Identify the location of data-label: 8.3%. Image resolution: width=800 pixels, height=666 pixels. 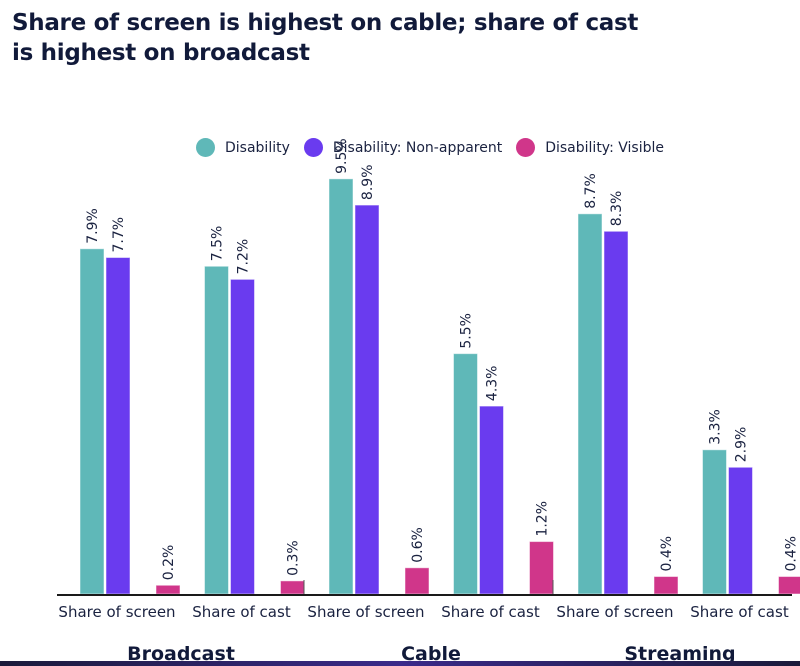
(617, 209).